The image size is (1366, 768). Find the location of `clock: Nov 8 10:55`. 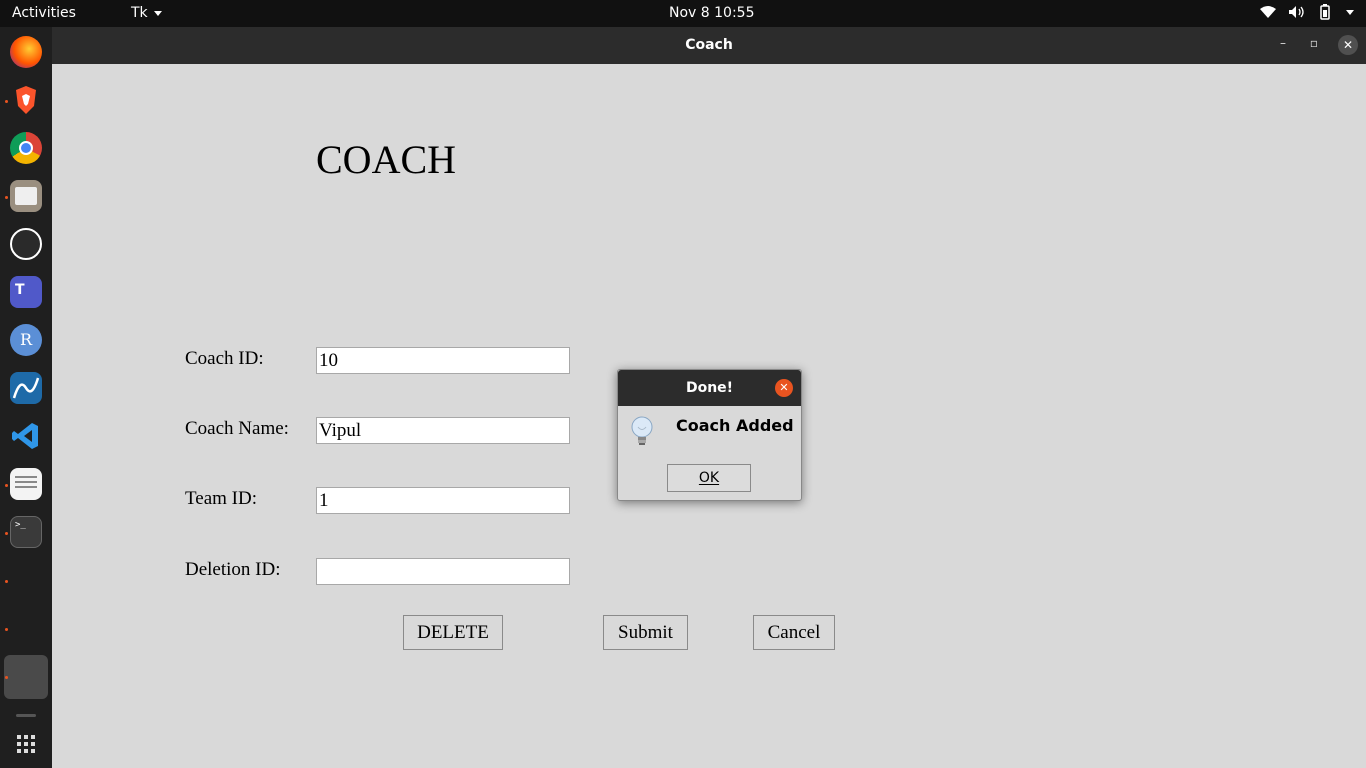

clock: Nov 8 10:55 is located at coordinates (711, 13).